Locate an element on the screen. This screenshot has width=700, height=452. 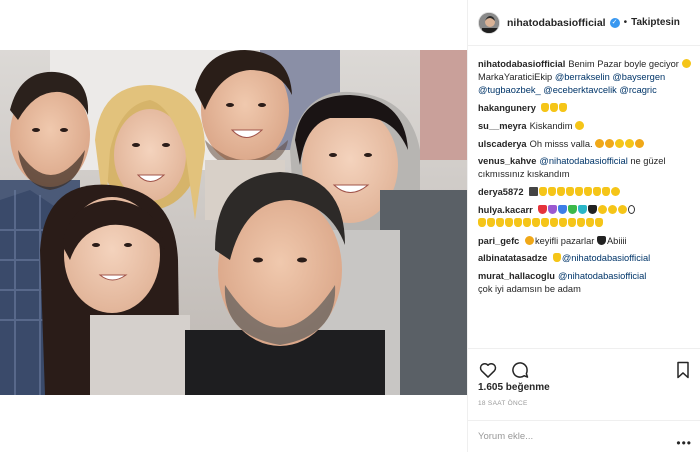
comment-username: derya5872 is located at coordinates (501, 192).